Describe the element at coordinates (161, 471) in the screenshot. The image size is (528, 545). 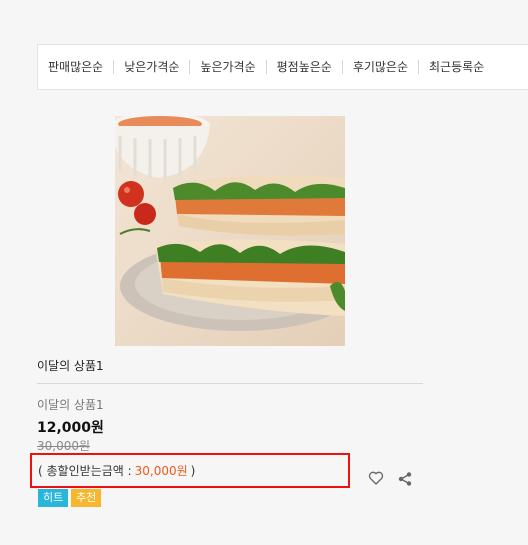
I see `discount-amount: 30,000원` at that location.